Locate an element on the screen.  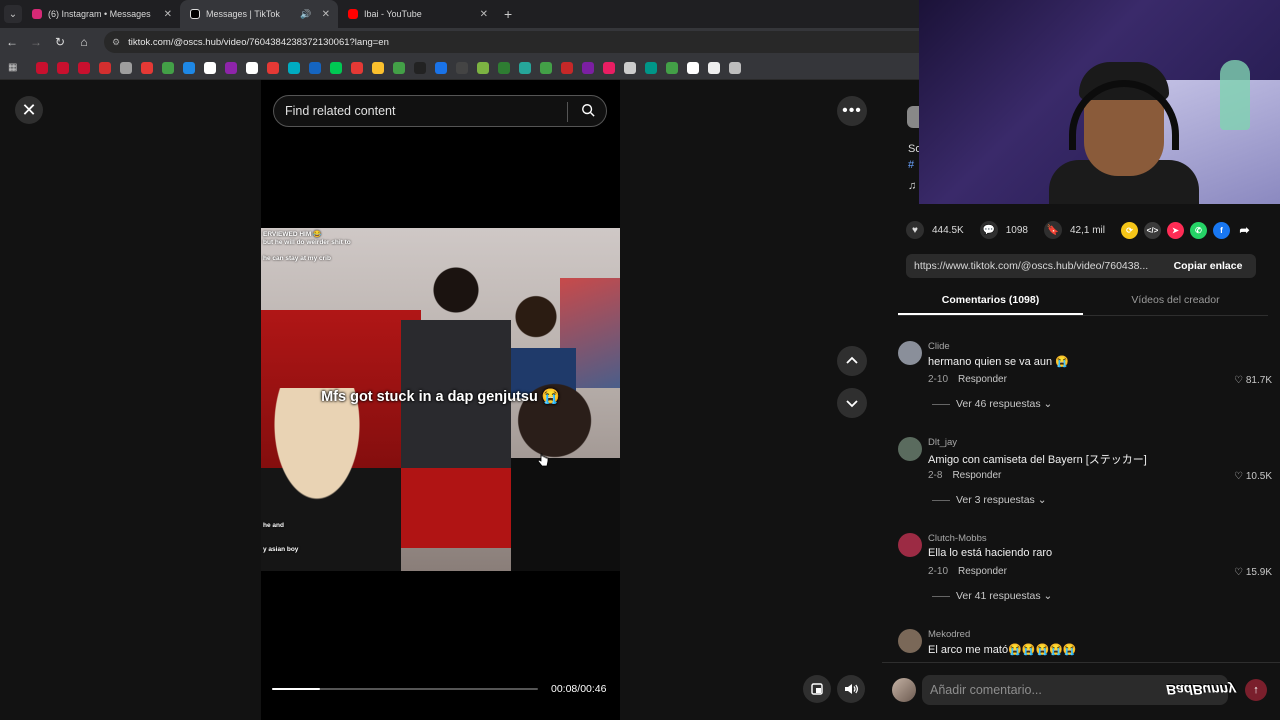
progress-bar is located at coordinates (405, 689).